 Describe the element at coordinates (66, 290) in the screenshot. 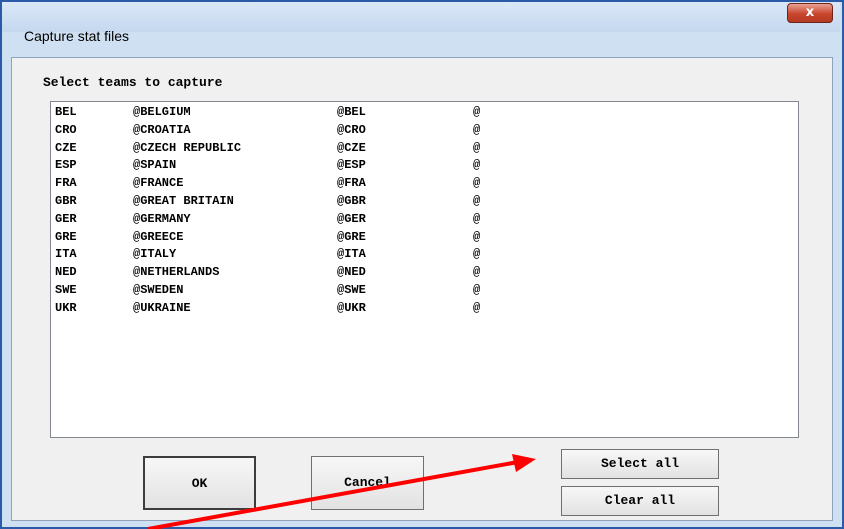

I see `team-code: SWE` at that location.